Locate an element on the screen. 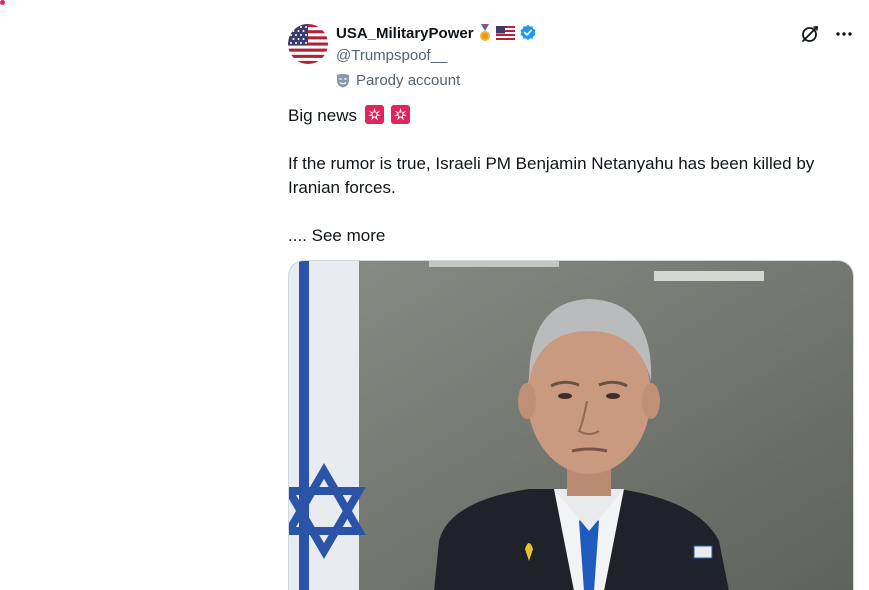  display-name: USA_MilitaryPower is located at coordinates (405, 33).